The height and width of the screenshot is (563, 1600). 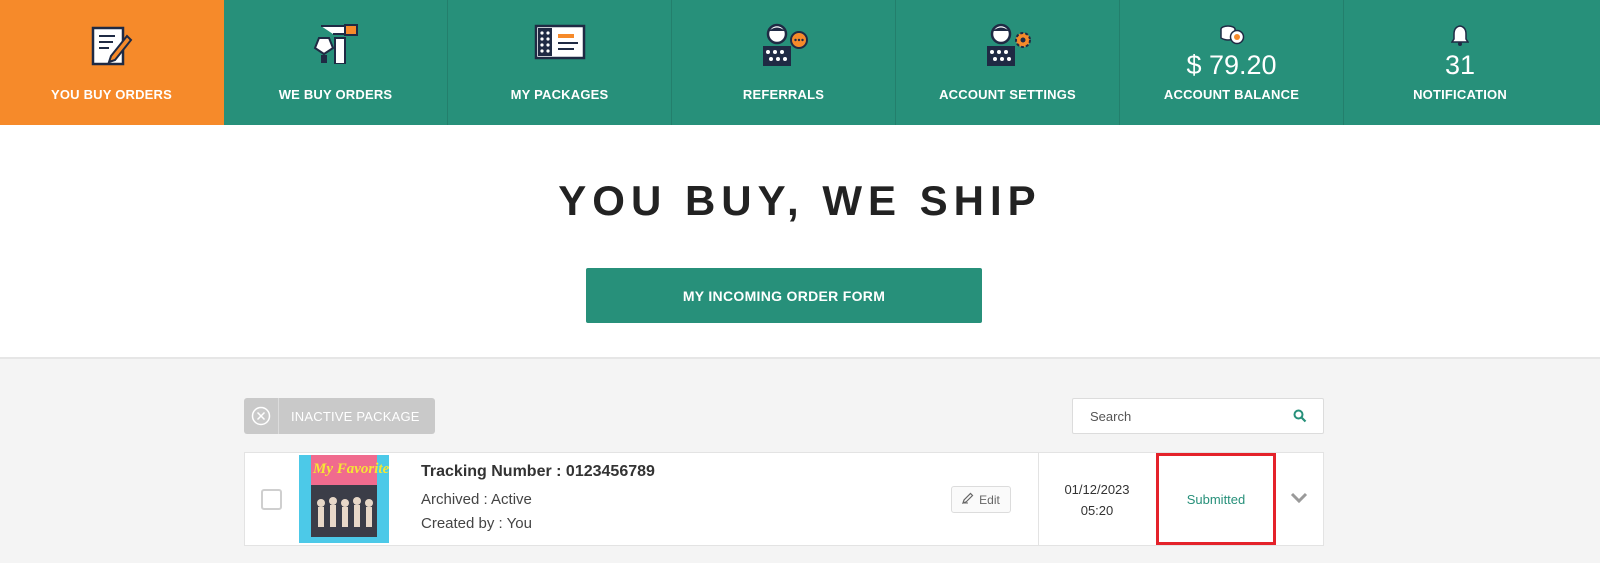 I want to click on bell-icon, so click(x=1460, y=37).